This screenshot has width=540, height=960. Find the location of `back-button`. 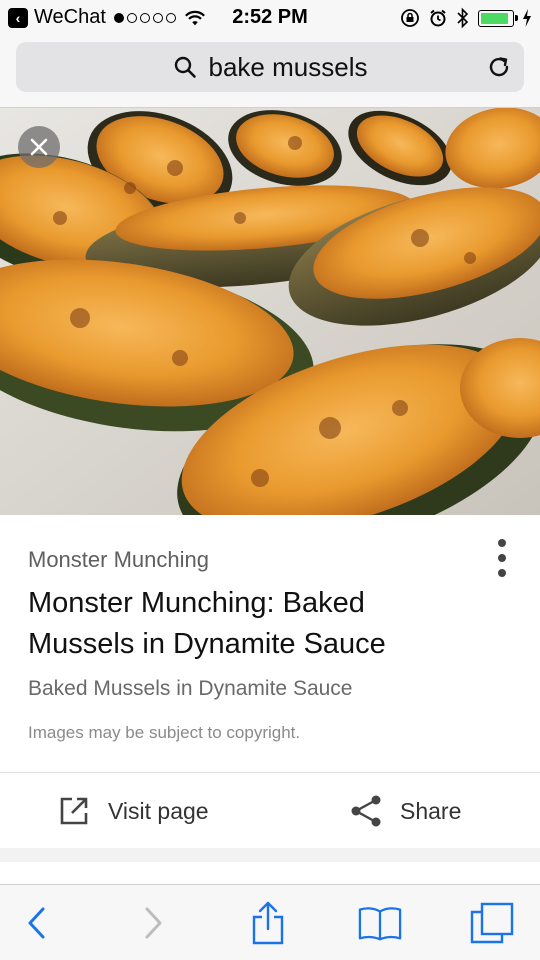

back-button is located at coordinates (36, 923).